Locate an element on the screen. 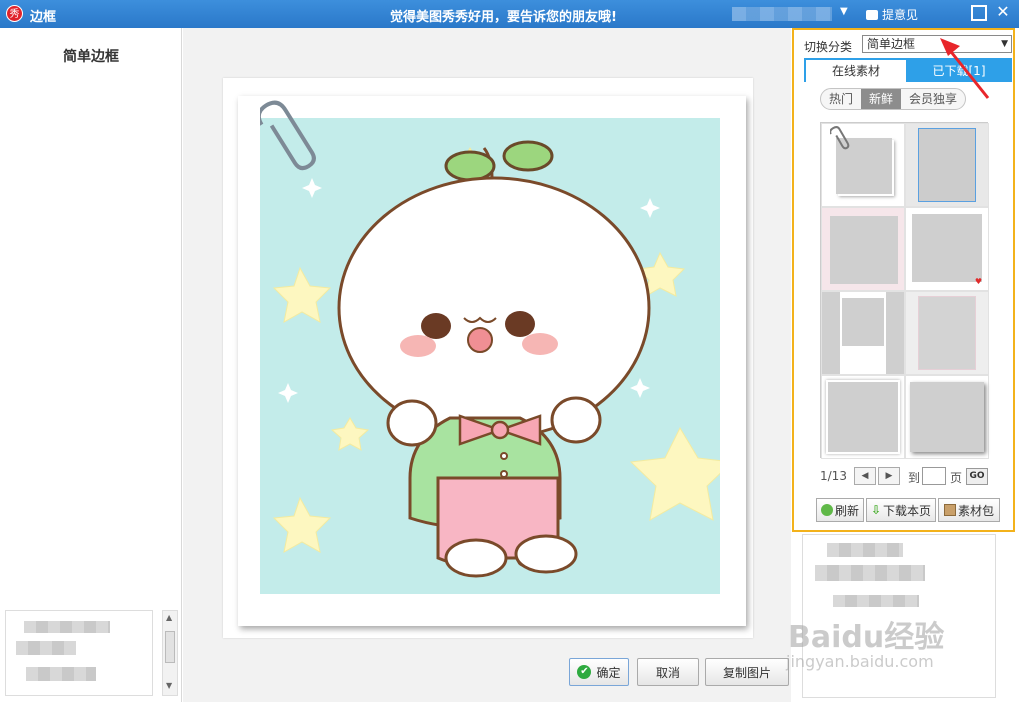  page-unit-label: 页 is located at coordinates (956, 478).